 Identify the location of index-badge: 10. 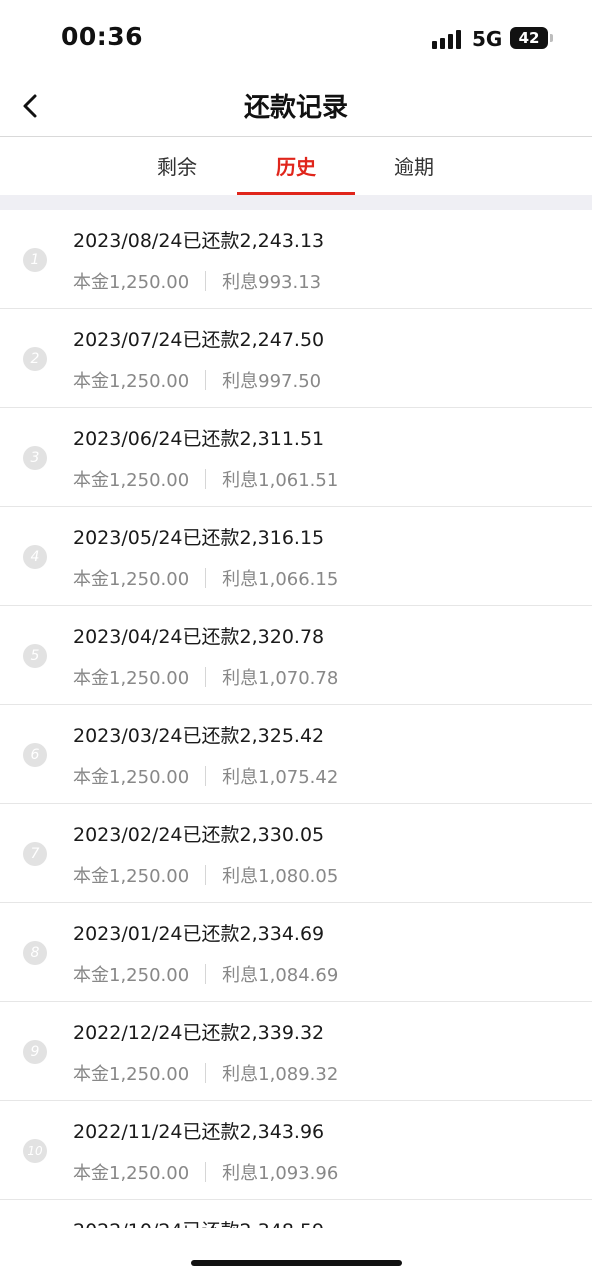
(35, 1151).